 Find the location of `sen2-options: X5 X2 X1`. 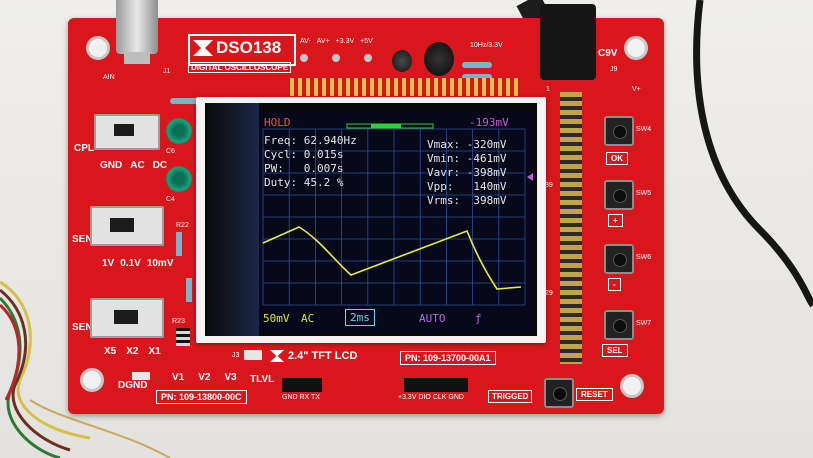

sen2-options: X5 X2 X1 is located at coordinates (132, 351).